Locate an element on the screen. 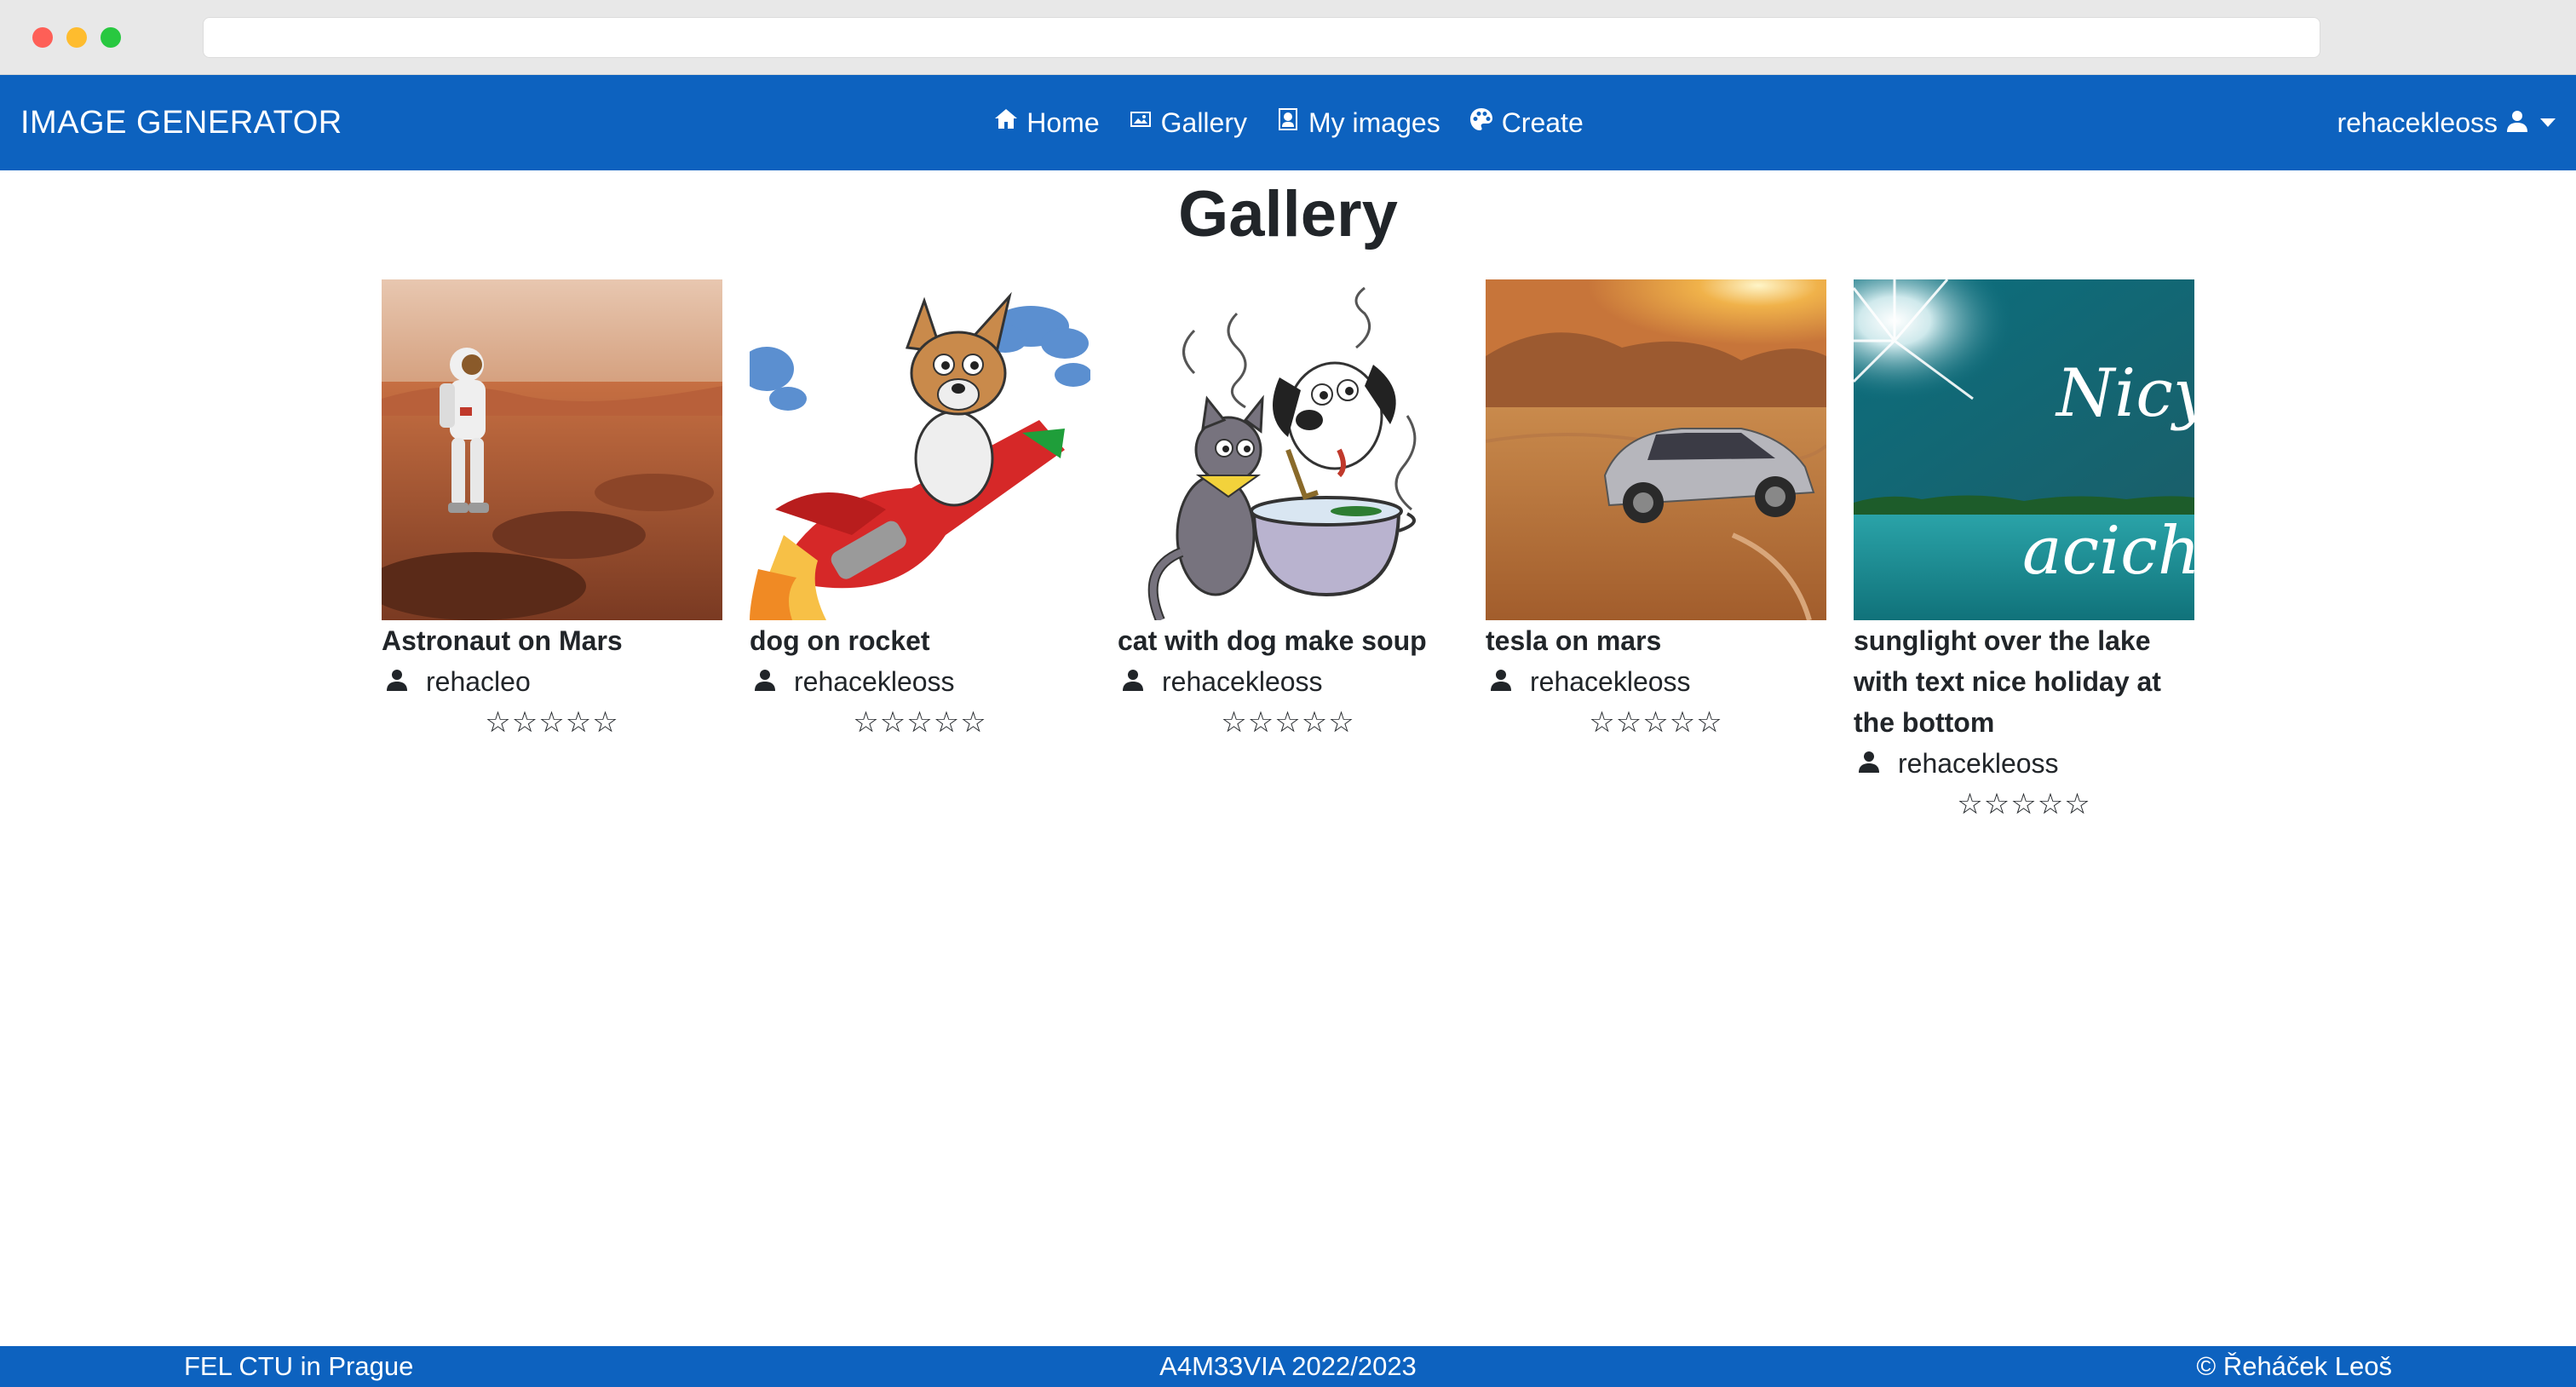 The height and width of the screenshot is (1387, 2576). page-title: Gallery is located at coordinates (1288, 214).